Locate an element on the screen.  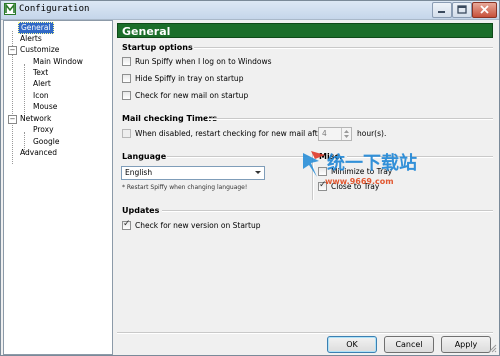
hide-in-tray-label: Hide Spiffy in tray on startup is located at coordinates (189, 78).